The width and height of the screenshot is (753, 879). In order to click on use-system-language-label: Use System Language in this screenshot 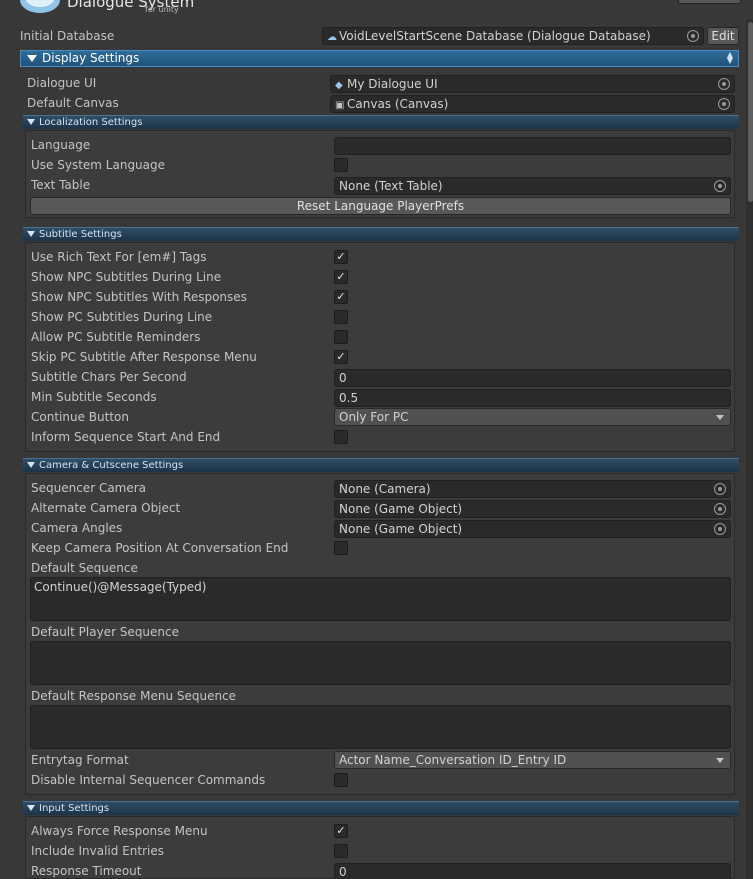, I will do `click(98, 165)`.